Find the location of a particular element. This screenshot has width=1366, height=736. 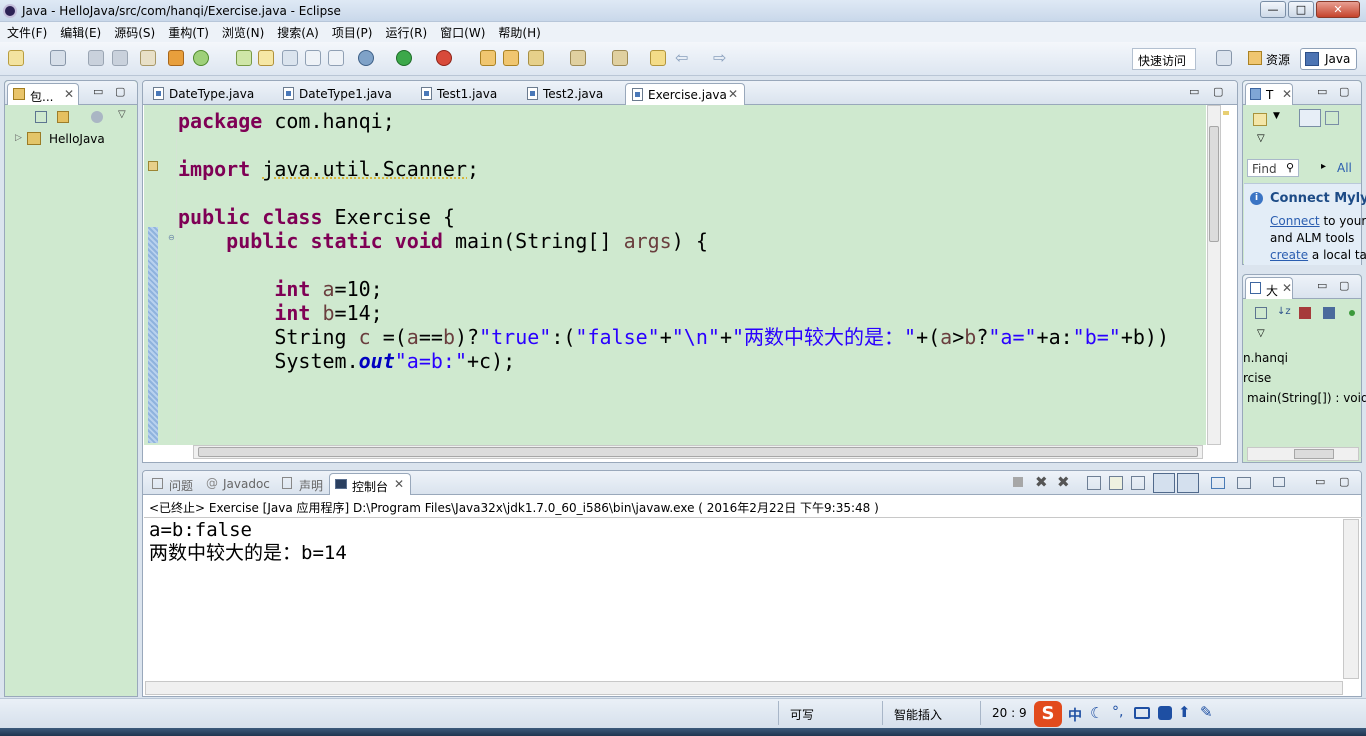

perspective-resource-button: 资源 is located at coordinates (1269, 59).